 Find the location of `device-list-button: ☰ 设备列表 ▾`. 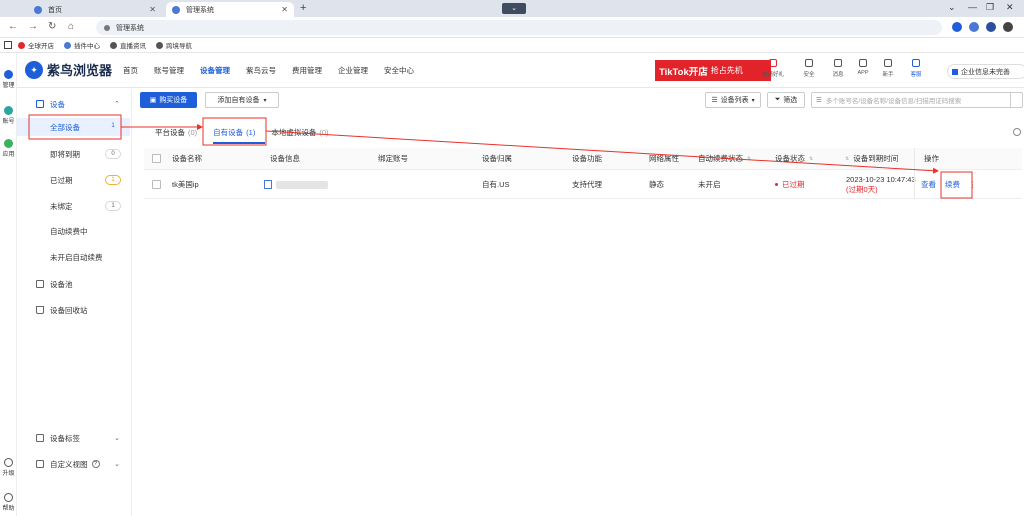

device-list-button: ☰ 设备列表 ▾ is located at coordinates (733, 100).